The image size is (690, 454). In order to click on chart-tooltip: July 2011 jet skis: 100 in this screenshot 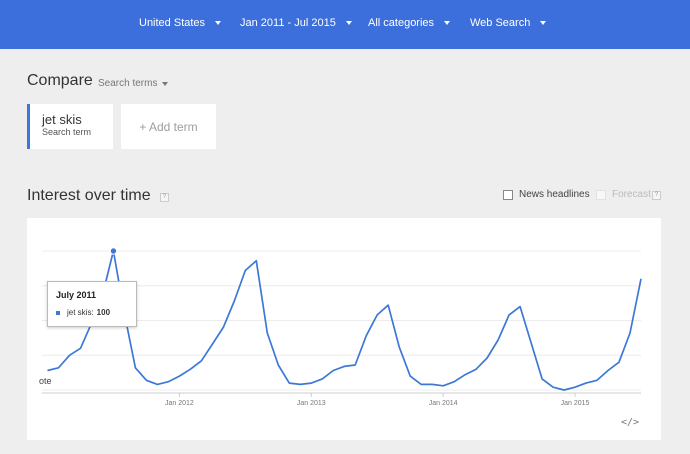, I will do `click(92, 304)`.